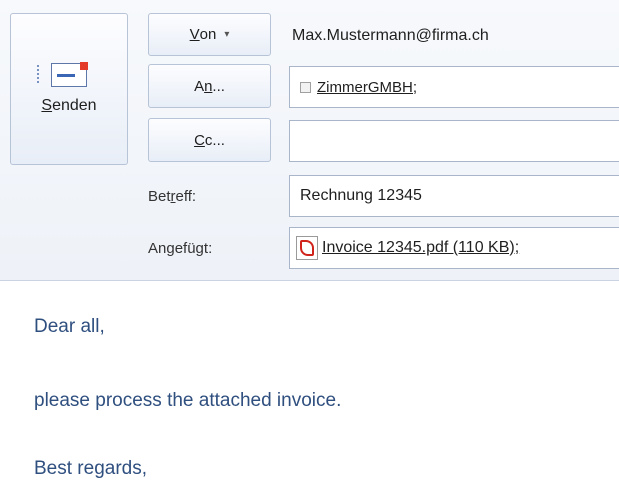  Describe the element at coordinates (62, 74) in the screenshot. I see `send-envelope-icon` at that location.